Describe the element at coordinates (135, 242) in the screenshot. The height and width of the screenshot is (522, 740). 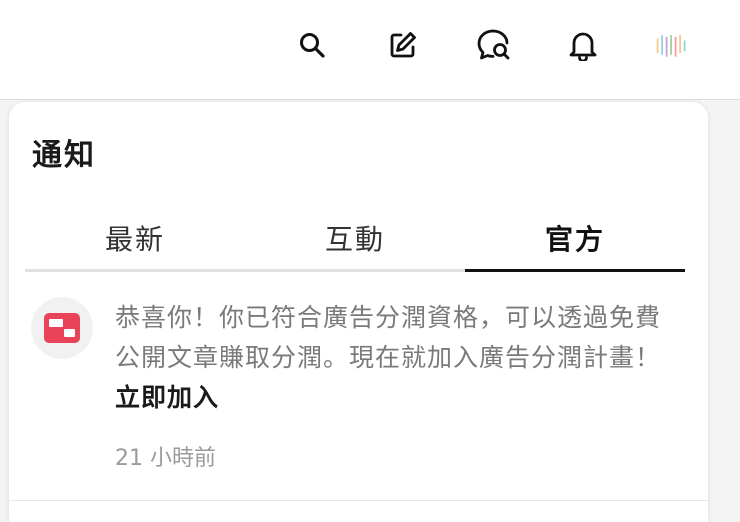
I see `tab-latest: 最新` at that location.